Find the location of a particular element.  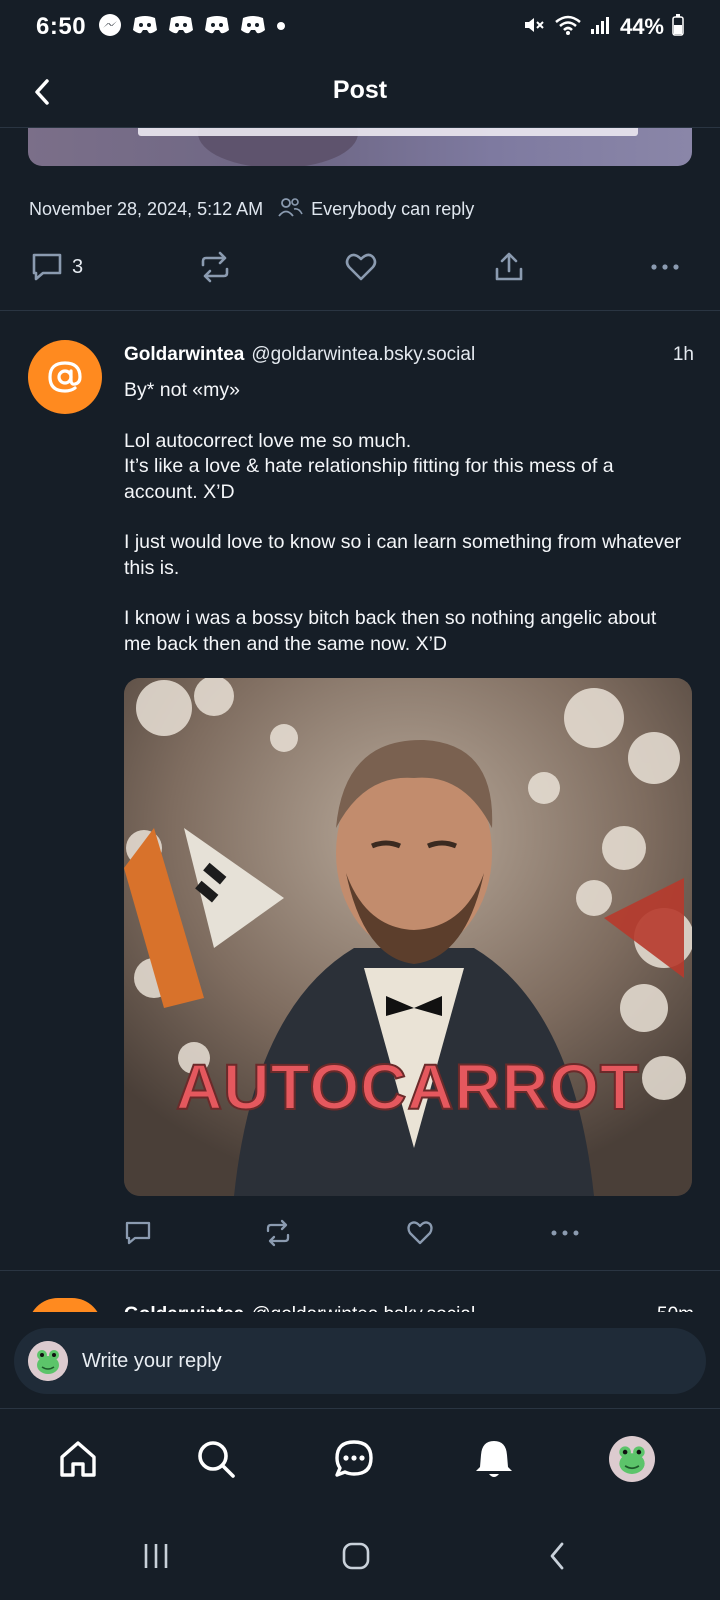

share-icon is located at coordinates (509, 266).